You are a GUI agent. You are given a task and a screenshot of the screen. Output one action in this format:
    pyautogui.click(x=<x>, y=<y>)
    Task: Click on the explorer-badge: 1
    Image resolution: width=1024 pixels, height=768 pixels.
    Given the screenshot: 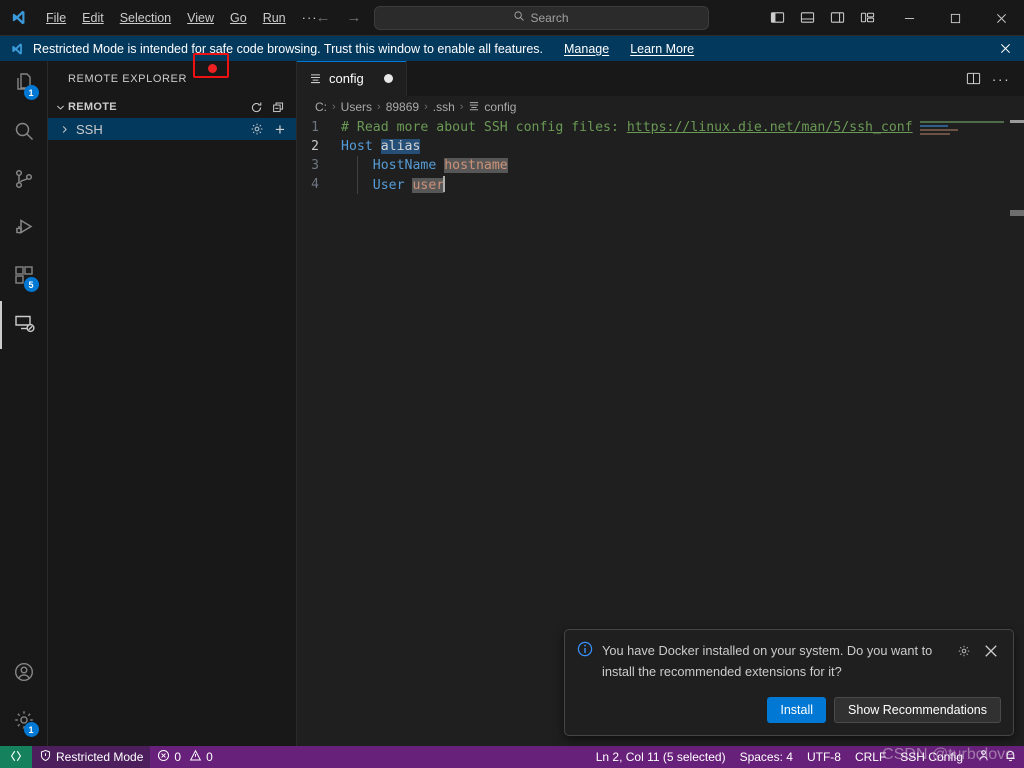 What is the action you would take?
    pyautogui.click(x=31, y=92)
    